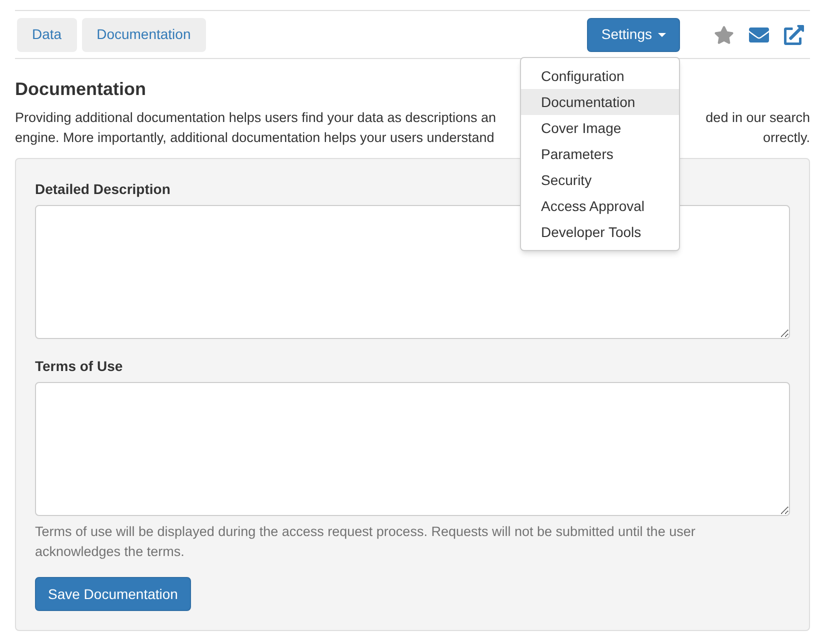 This screenshot has width=825, height=640. I want to click on field-label: Detailed Description, so click(102, 189).